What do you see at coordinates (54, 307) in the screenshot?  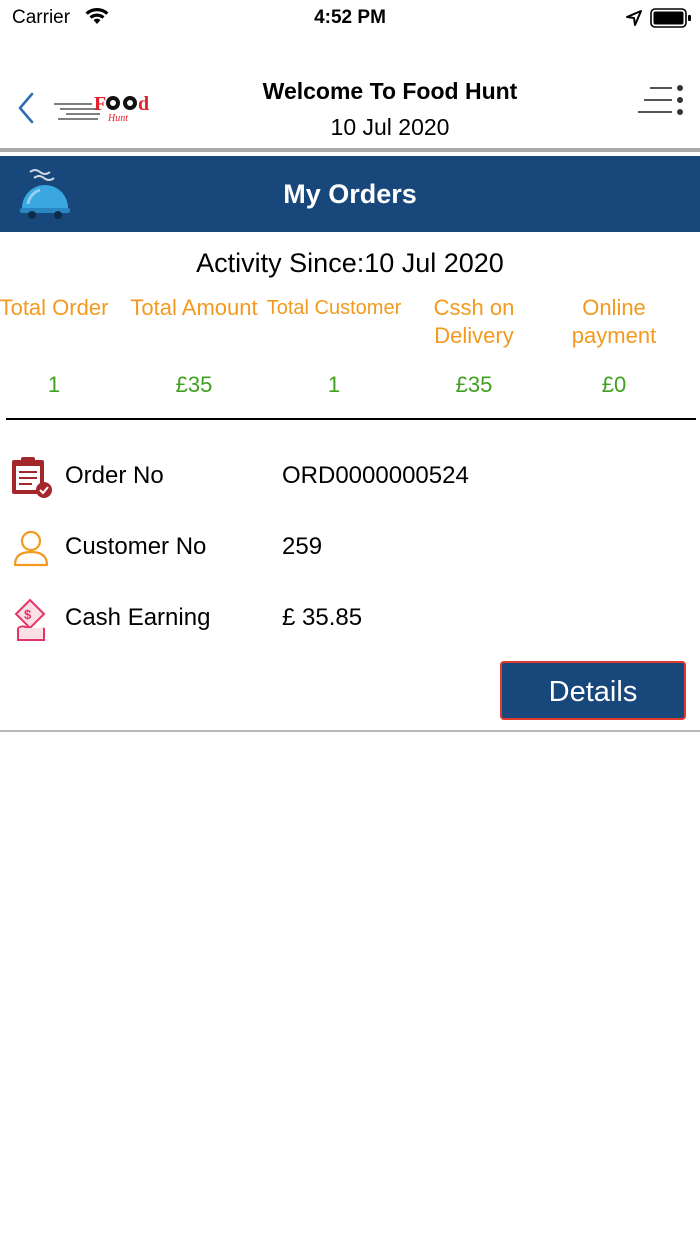 I see `stat-label: Total Order` at bounding box center [54, 307].